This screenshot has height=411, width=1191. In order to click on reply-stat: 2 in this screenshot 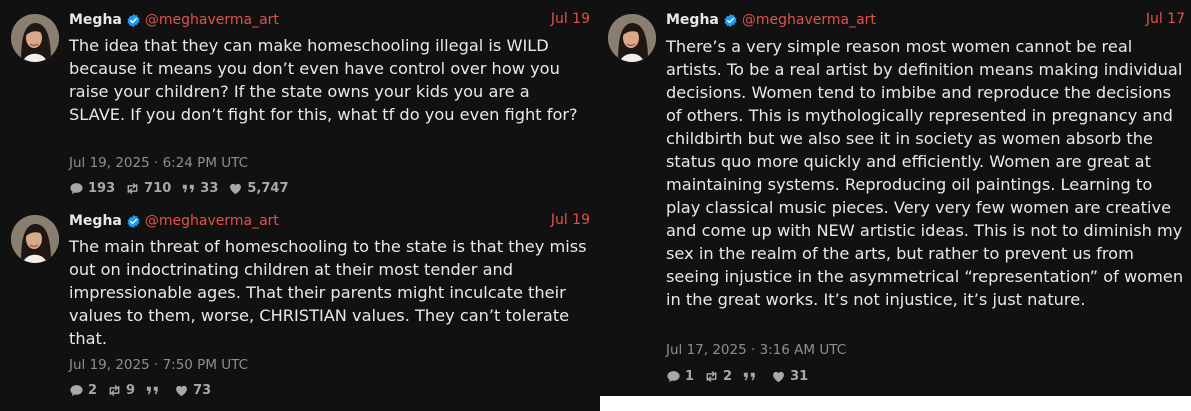, I will do `click(83, 390)`.